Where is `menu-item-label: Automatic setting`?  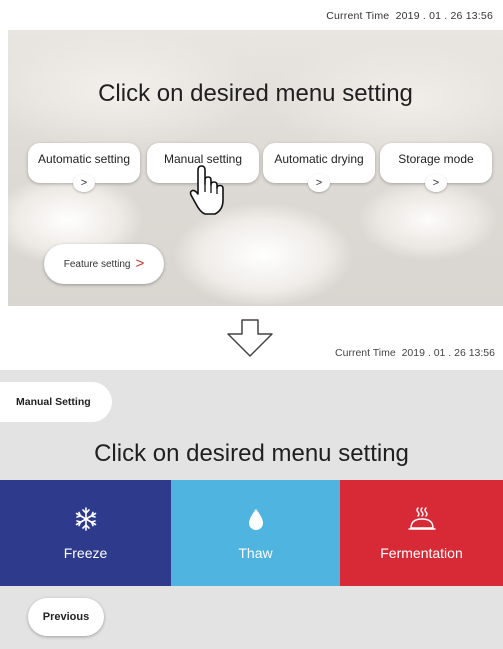 menu-item-label: Automatic setting is located at coordinates (84, 159).